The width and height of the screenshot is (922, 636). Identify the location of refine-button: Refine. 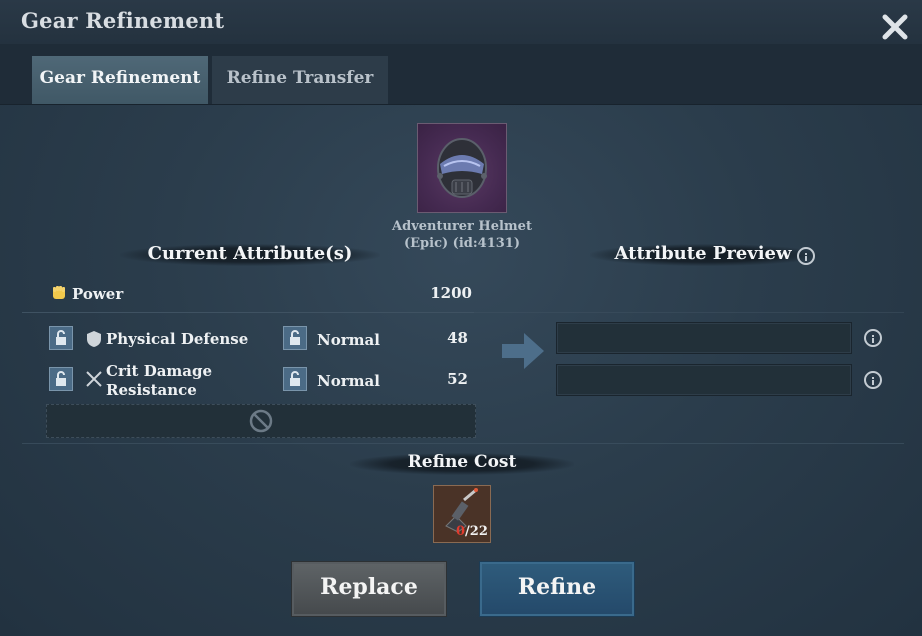
(557, 589).